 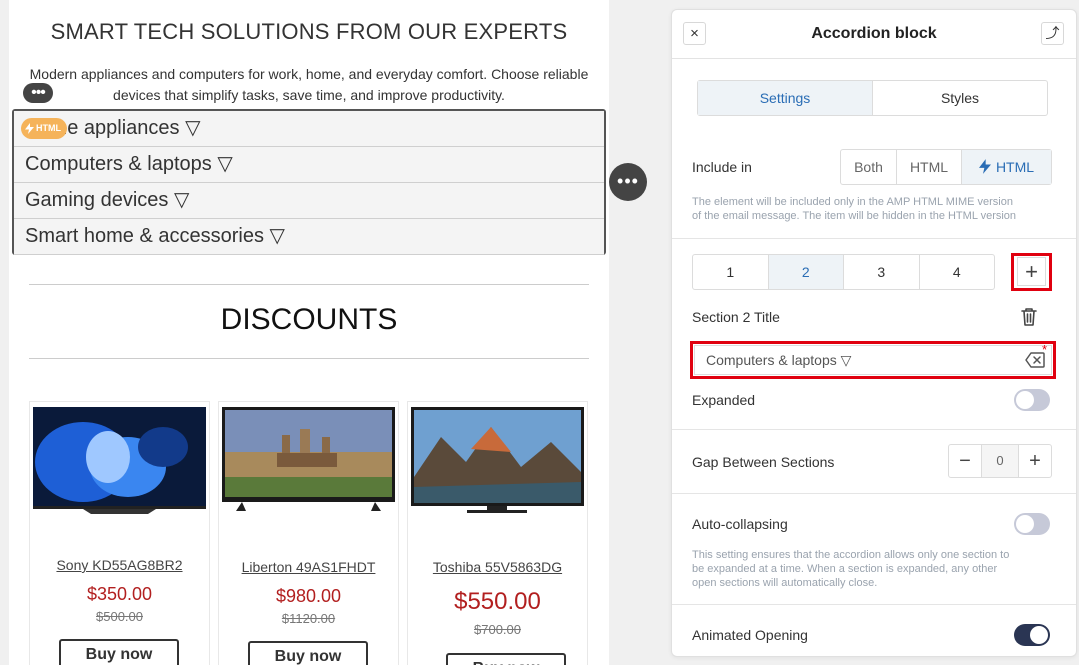 I want to click on plus-icon: +, so click(x=1031, y=271).